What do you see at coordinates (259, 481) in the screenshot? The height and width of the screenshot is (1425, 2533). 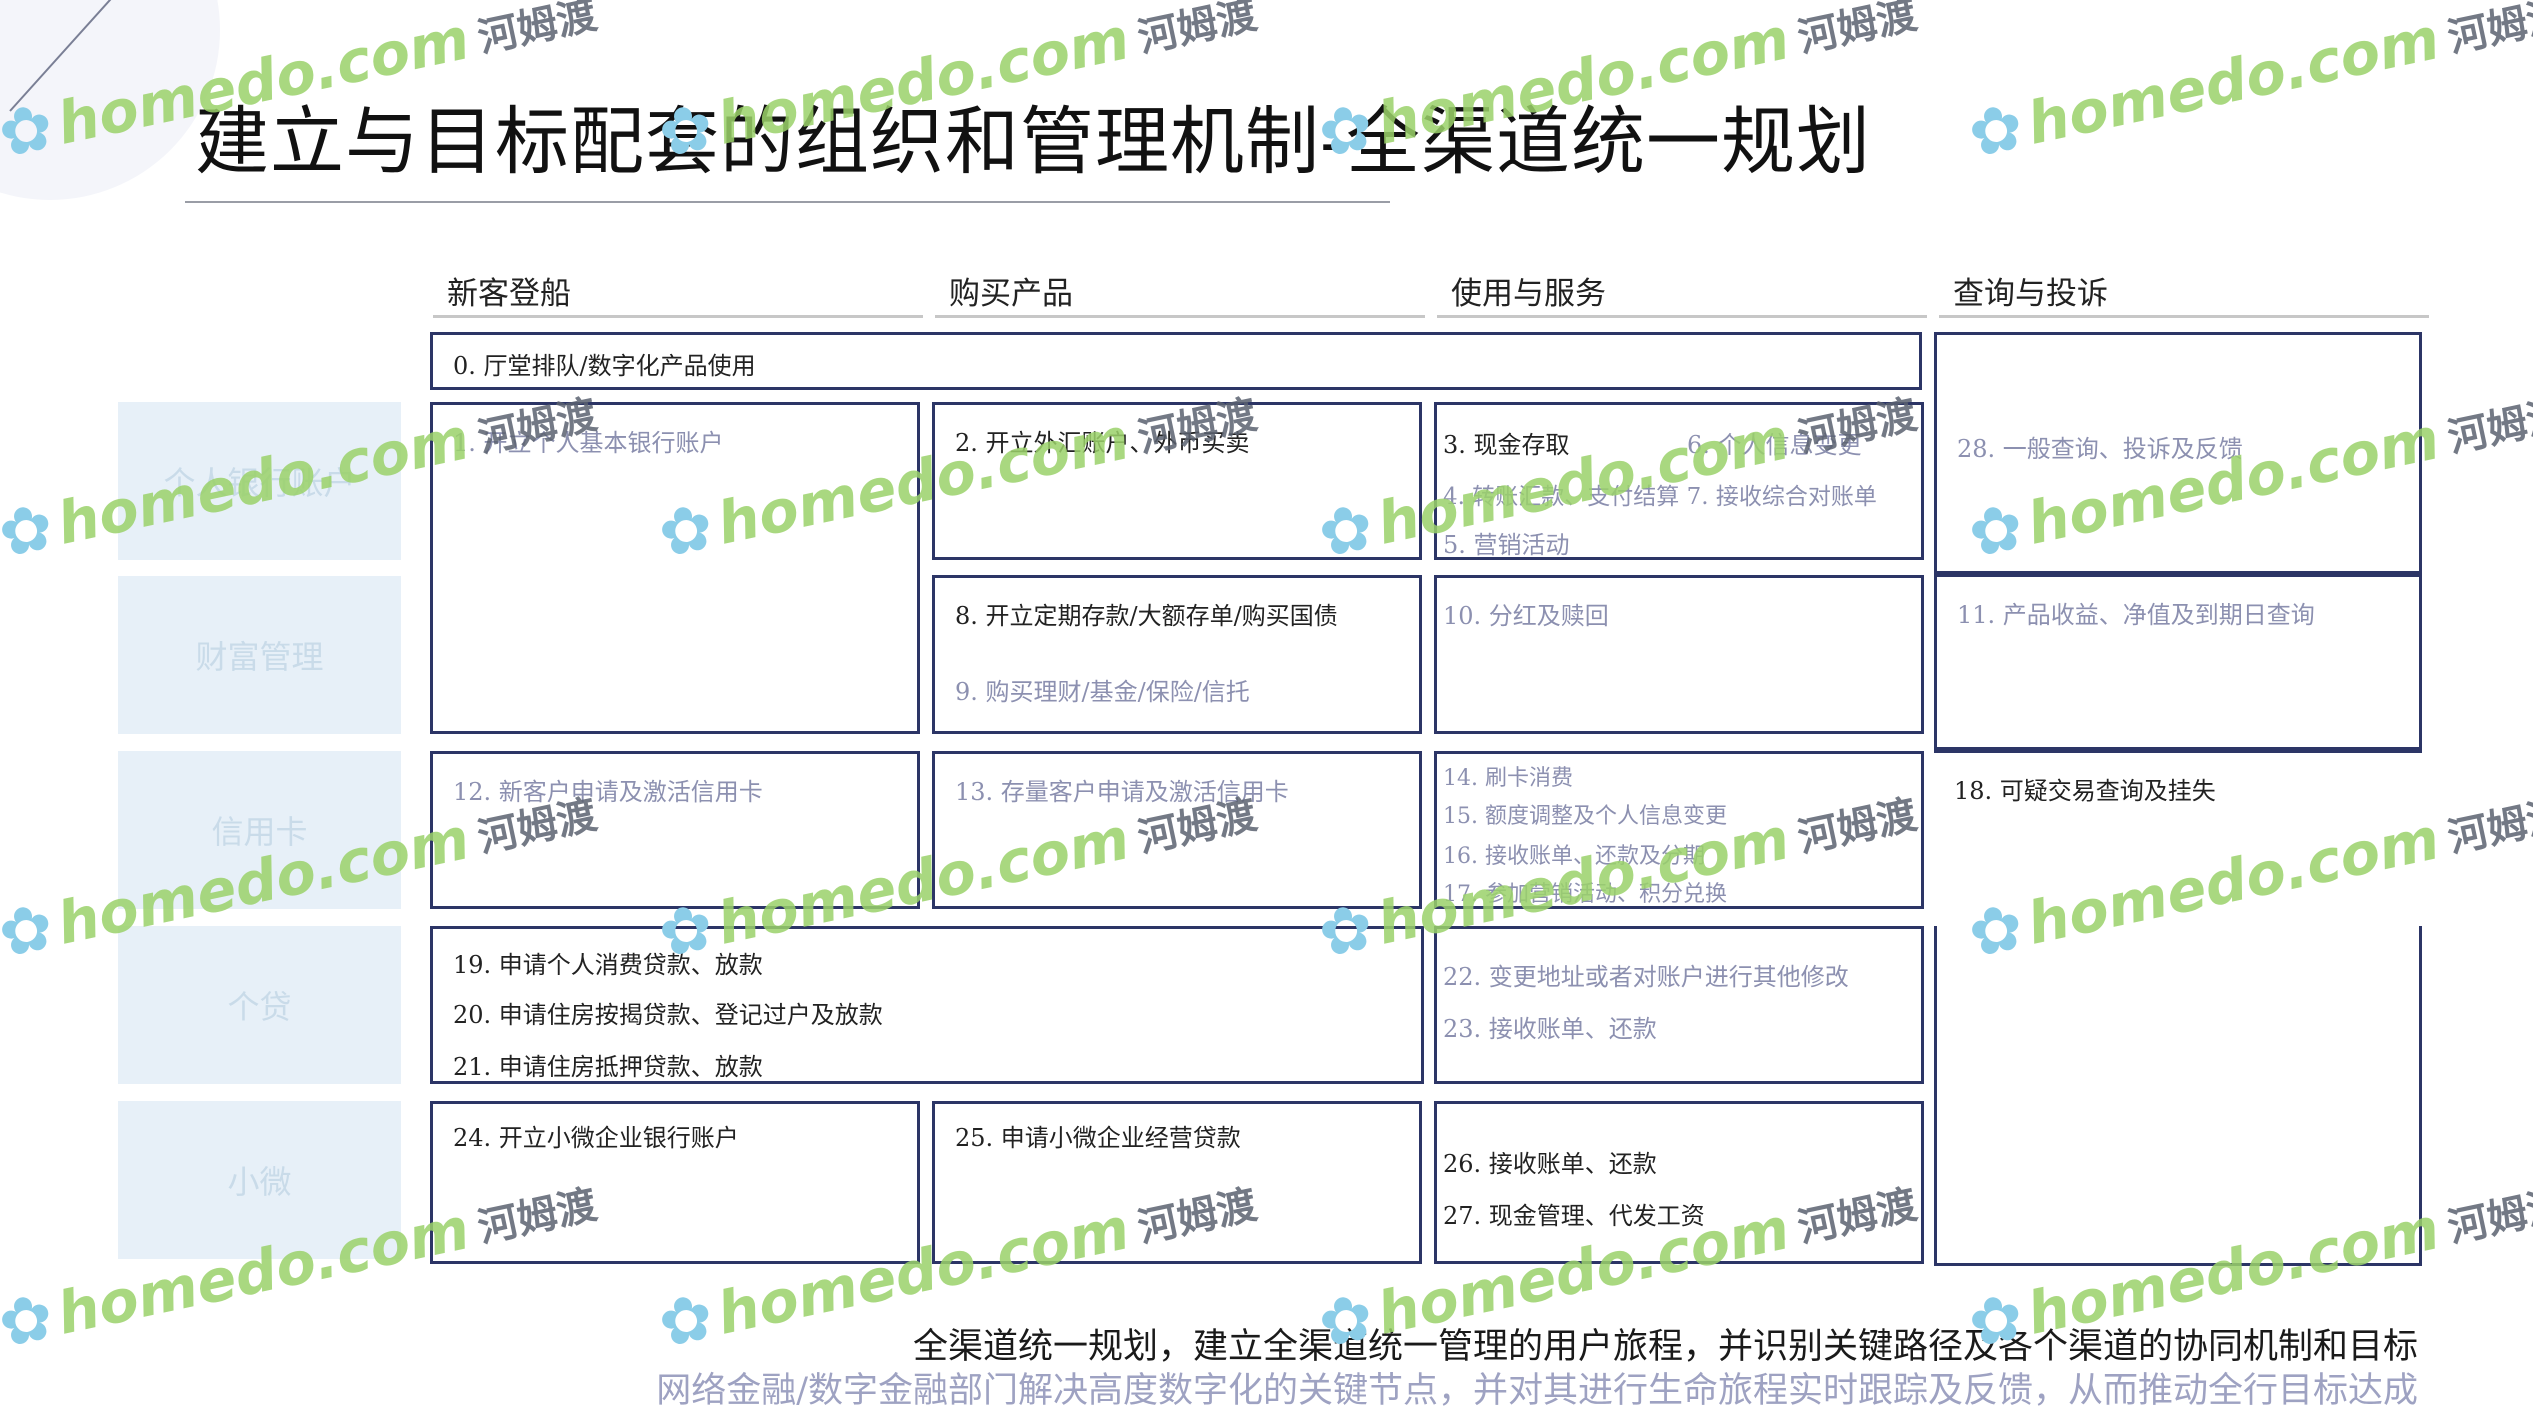 I see `row-label-personal-account: 个人银行账户` at bounding box center [259, 481].